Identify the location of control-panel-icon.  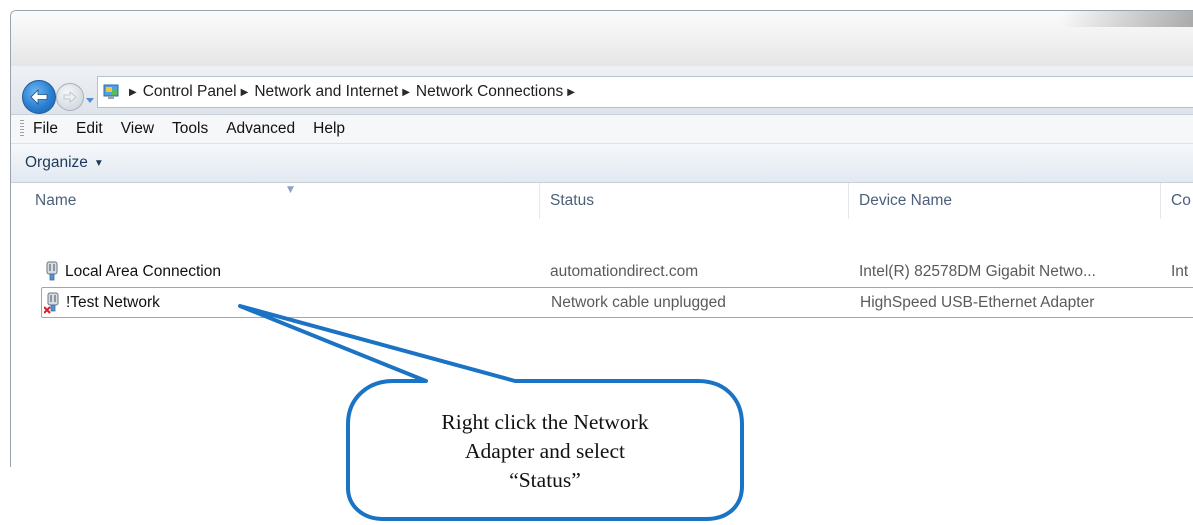
(112, 92).